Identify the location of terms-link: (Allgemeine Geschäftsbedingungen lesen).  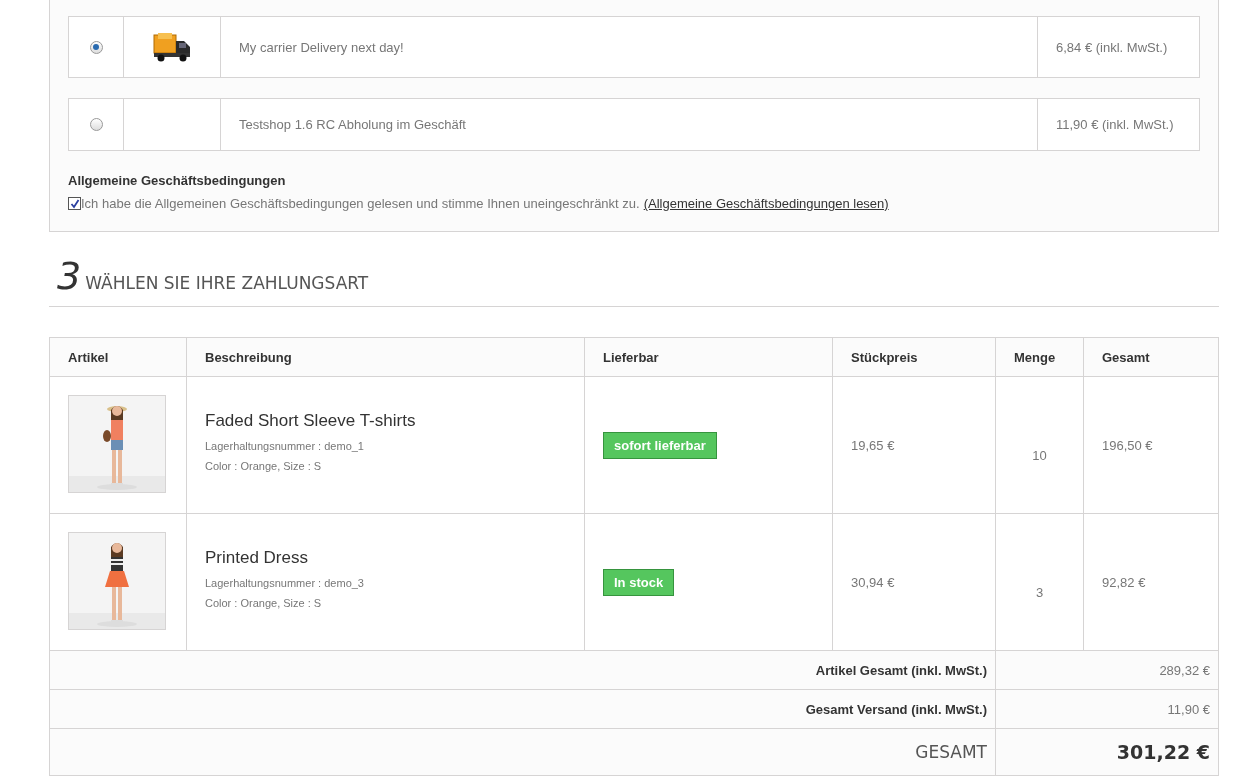
(766, 203).